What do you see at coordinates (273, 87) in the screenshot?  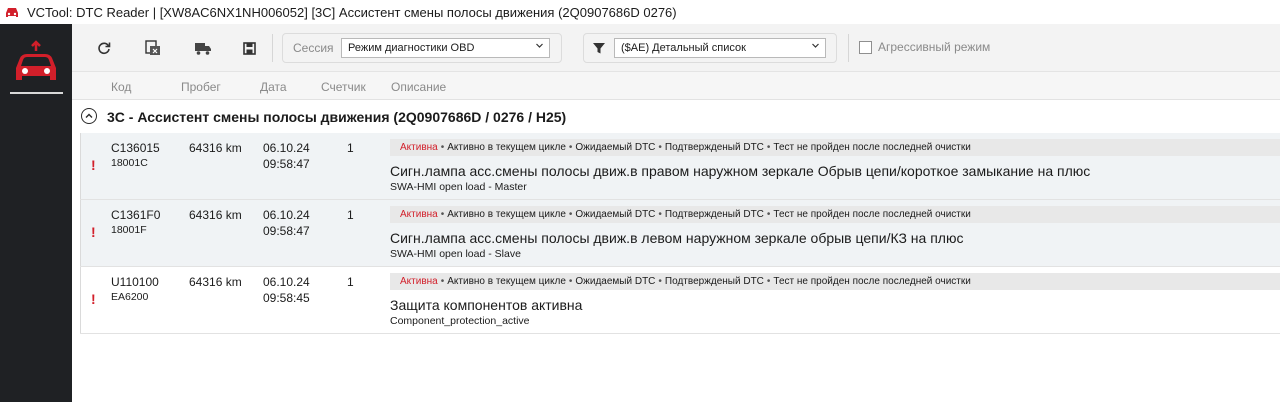 I see `col-date: Дата` at bounding box center [273, 87].